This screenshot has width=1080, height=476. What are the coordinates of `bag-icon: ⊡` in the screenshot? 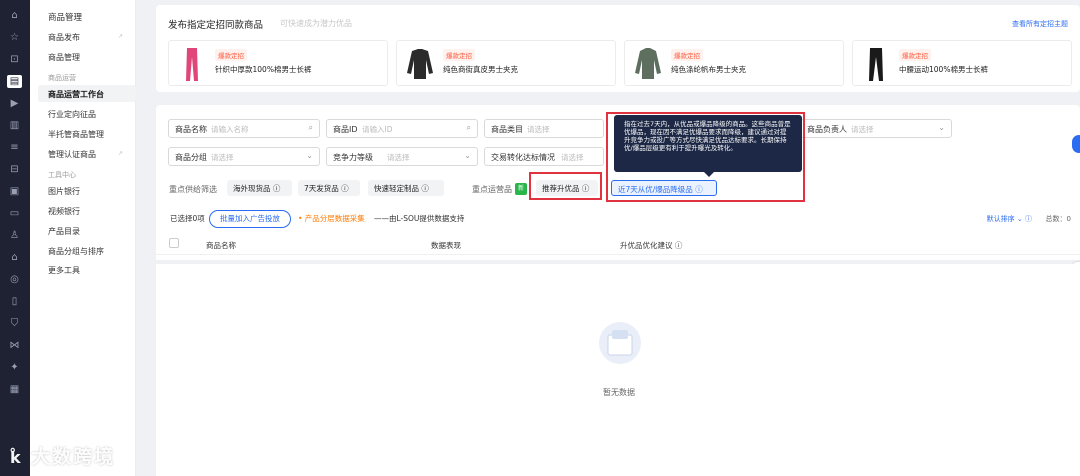 It's located at (14, 59).